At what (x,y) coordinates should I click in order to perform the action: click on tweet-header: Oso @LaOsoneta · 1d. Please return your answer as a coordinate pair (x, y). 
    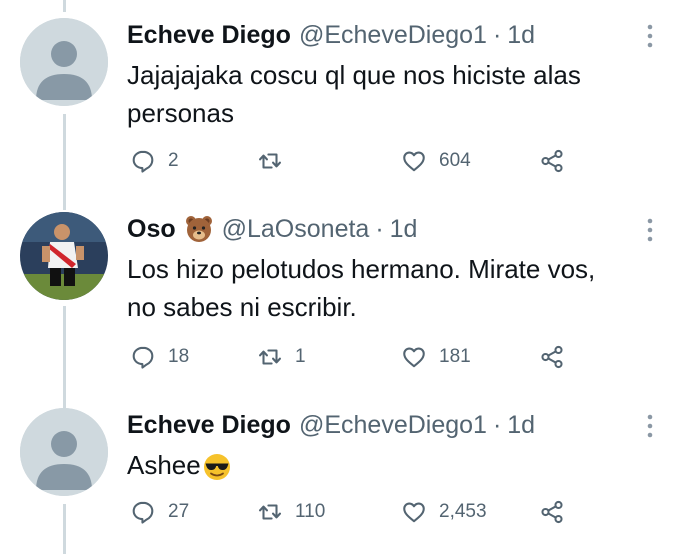
    Looking at the image, I should click on (272, 229).